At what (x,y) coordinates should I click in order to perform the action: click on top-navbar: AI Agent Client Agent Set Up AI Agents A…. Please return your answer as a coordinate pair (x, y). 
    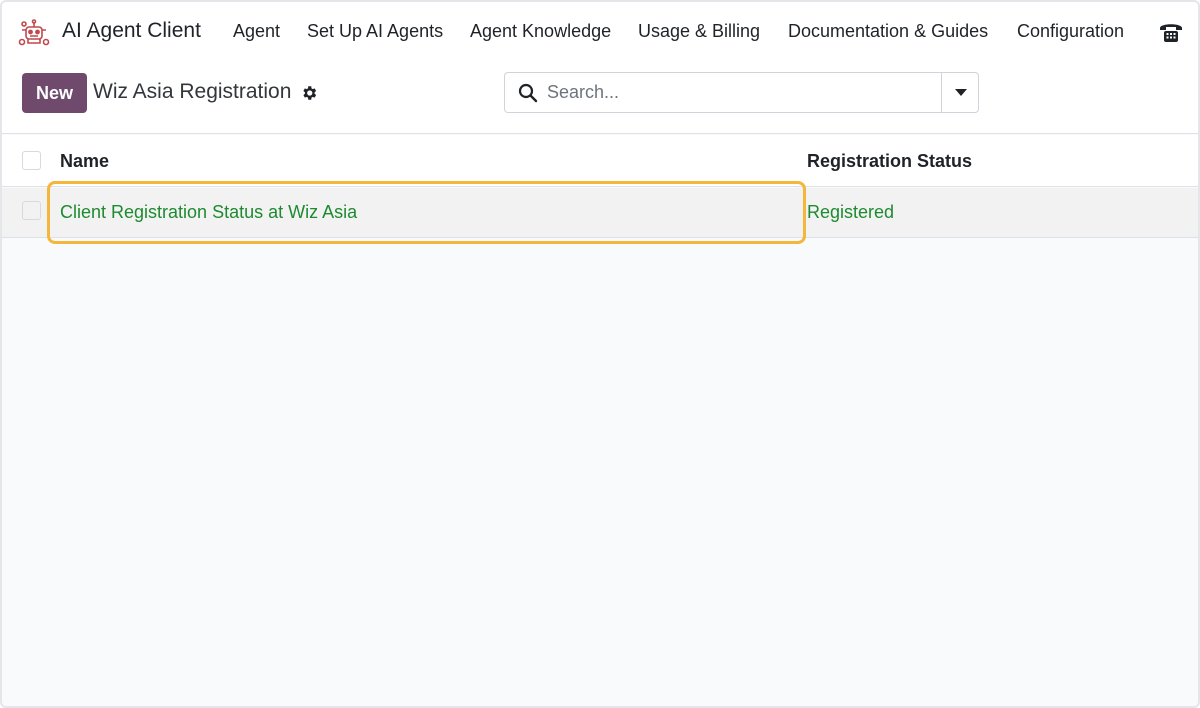
    Looking at the image, I should click on (600, 33).